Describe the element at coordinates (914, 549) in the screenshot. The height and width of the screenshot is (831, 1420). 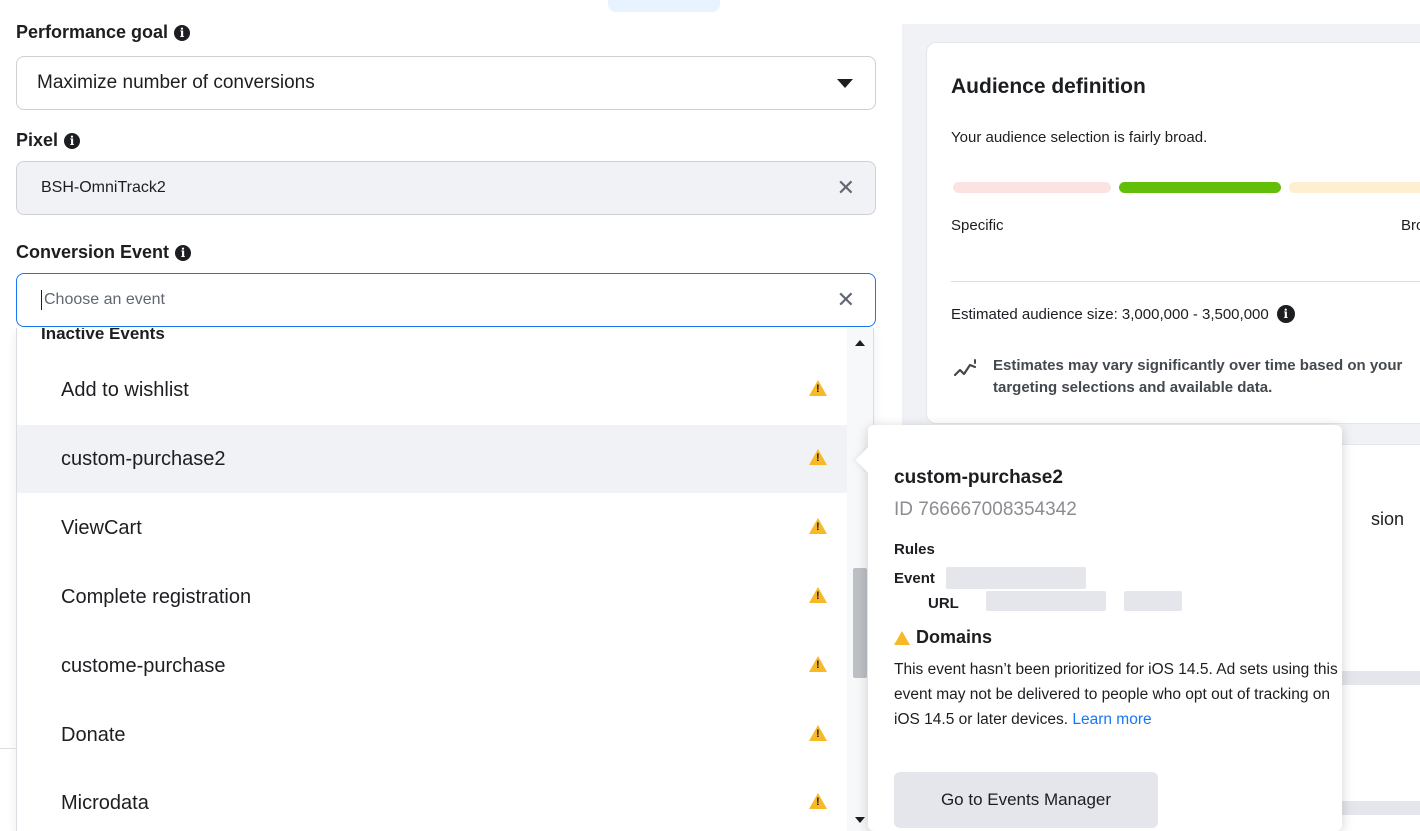
I see `tooltip-rules-label: Rules` at that location.